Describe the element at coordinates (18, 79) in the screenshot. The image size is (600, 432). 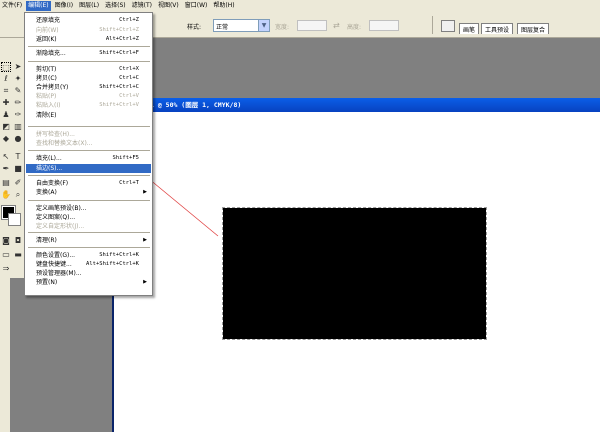
I see `magic-wand-icon: ✦` at that location.